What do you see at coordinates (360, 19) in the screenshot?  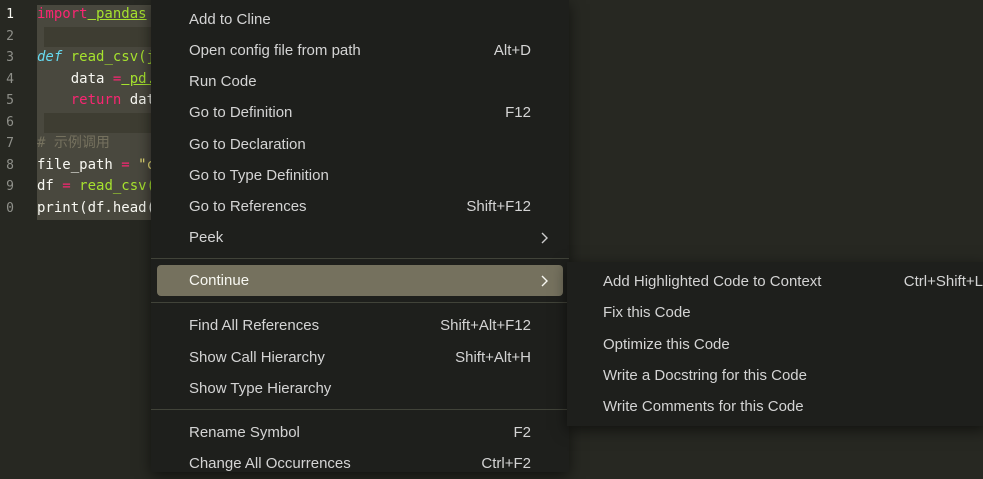 I see `menu-item-add-to-cline: Add to Cline` at bounding box center [360, 19].